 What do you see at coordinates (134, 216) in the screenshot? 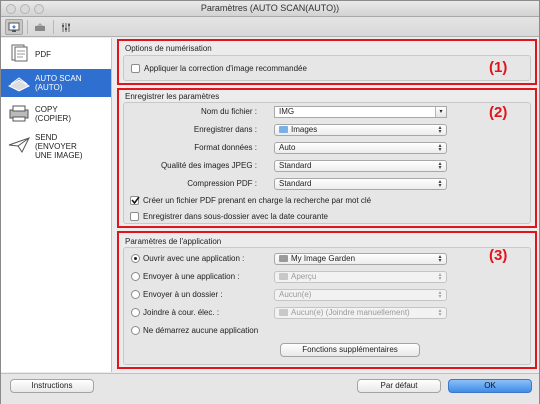
I see `date-subfolder-checkbox` at bounding box center [134, 216].